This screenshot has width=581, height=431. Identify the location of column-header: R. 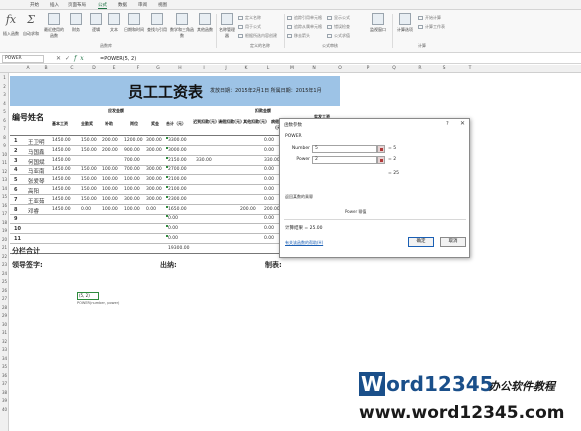
(420, 68).